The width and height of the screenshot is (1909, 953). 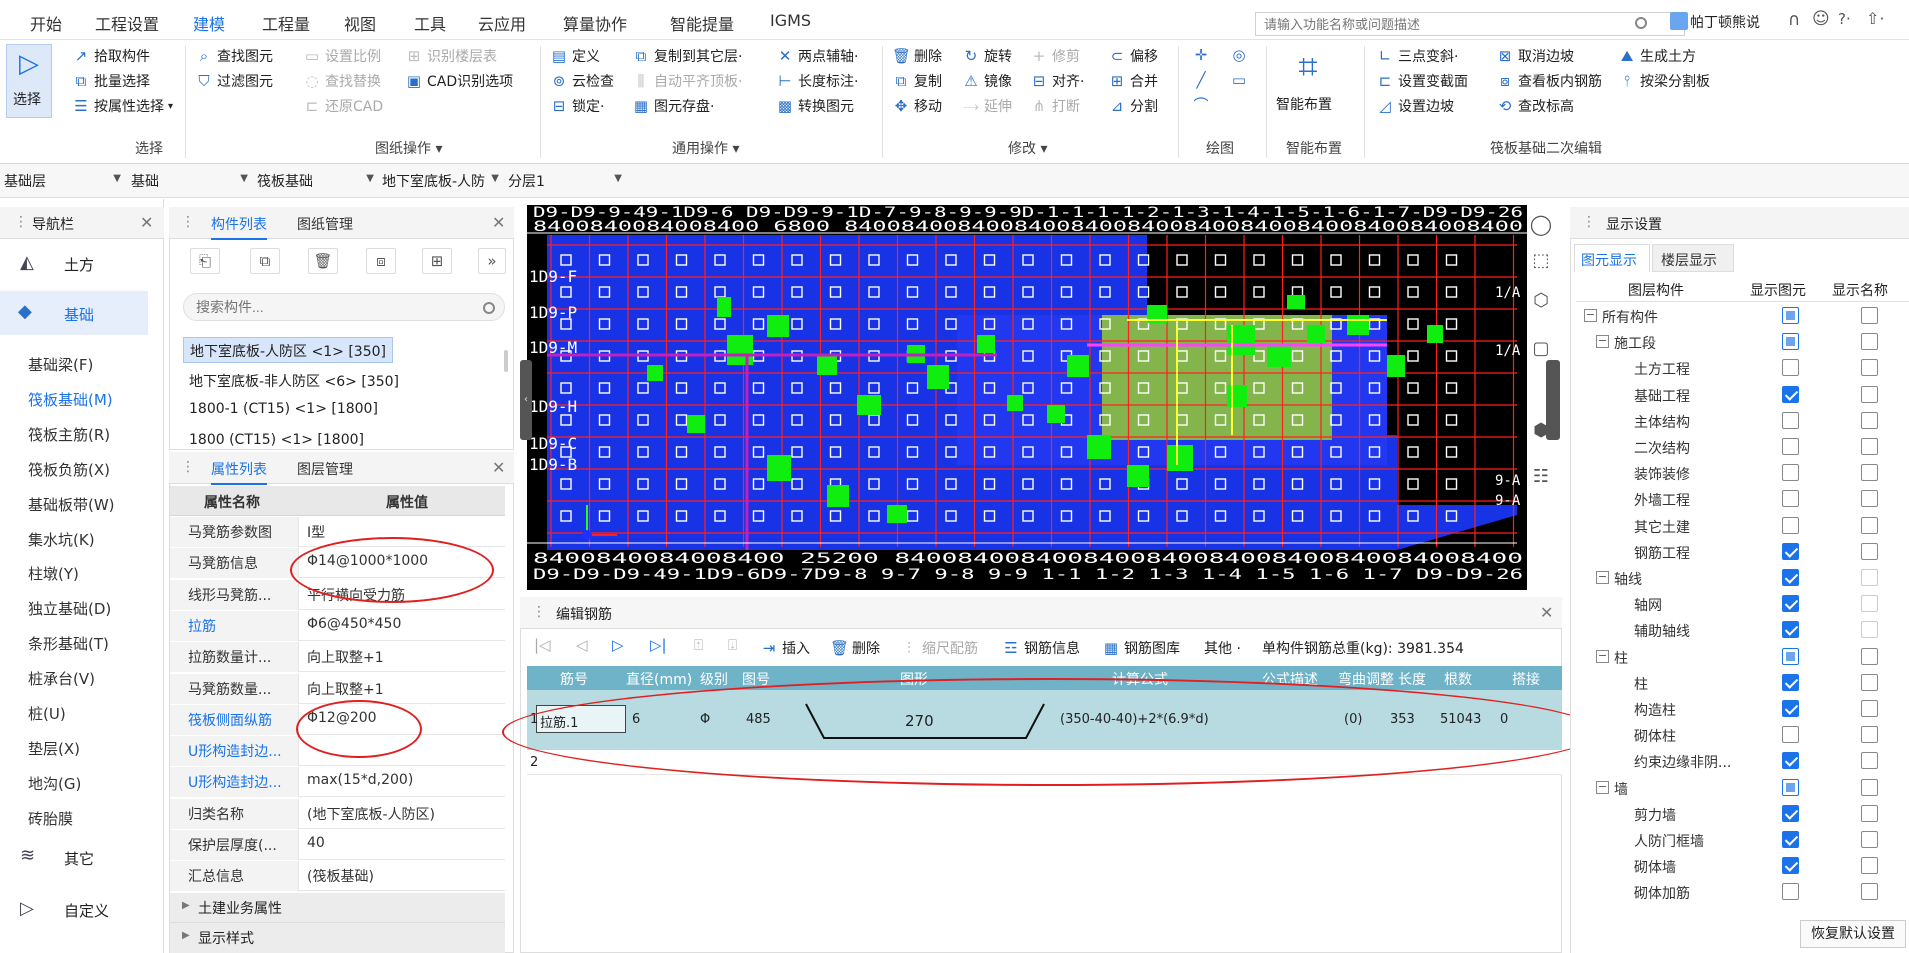 I want to click on save-element-button: ▦ 图元存盘·, so click(x=673, y=106).